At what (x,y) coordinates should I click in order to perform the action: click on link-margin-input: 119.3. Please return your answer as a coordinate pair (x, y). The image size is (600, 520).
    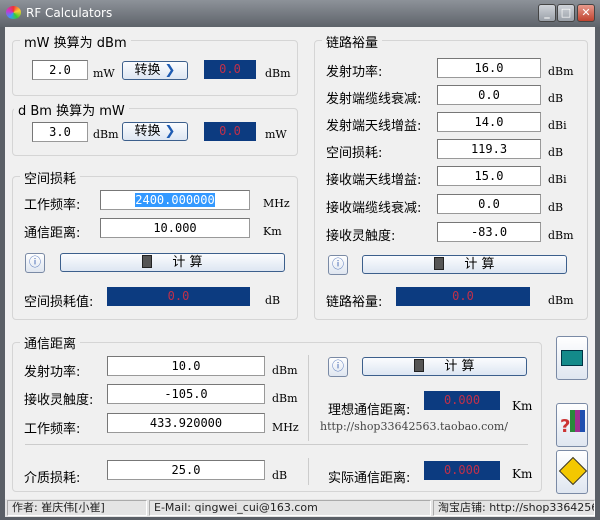
    Looking at the image, I should click on (489, 149).